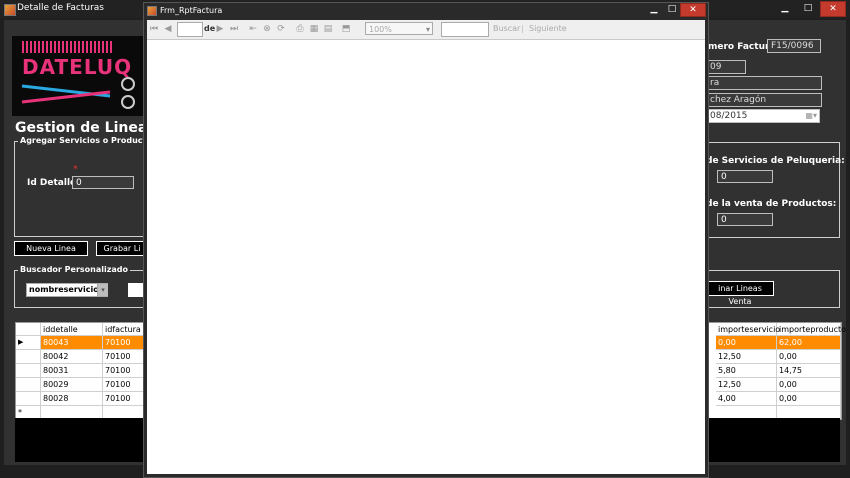  Describe the element at coordinates (346, 29) in the screenshot. I see `export-icon: ⬒` at that location.